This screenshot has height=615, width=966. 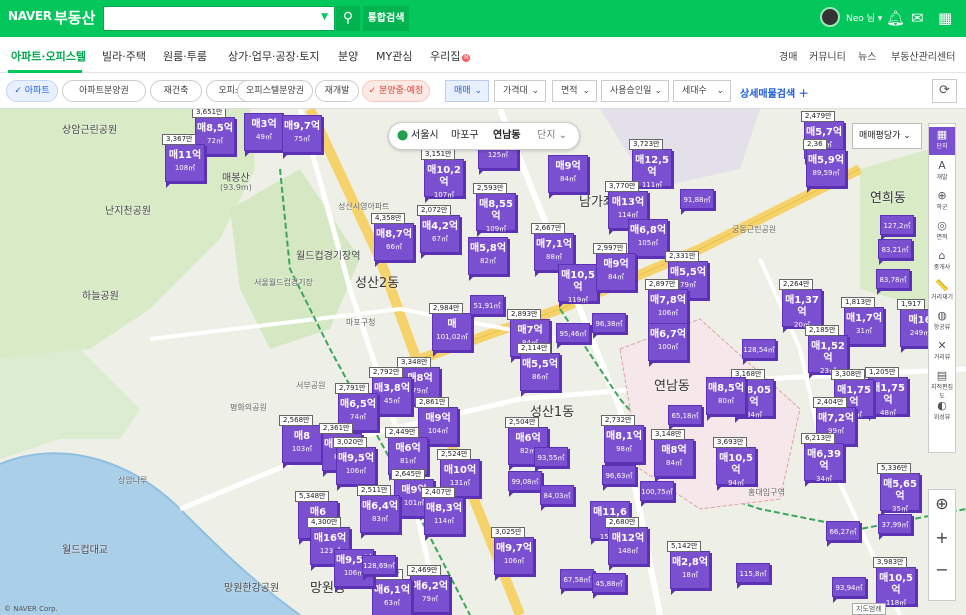 What do you see at coordinates (942, 321) in the screenshot?
I see `tool-aerial: ◍ 항공뷰` at bounding box center [942, 321].